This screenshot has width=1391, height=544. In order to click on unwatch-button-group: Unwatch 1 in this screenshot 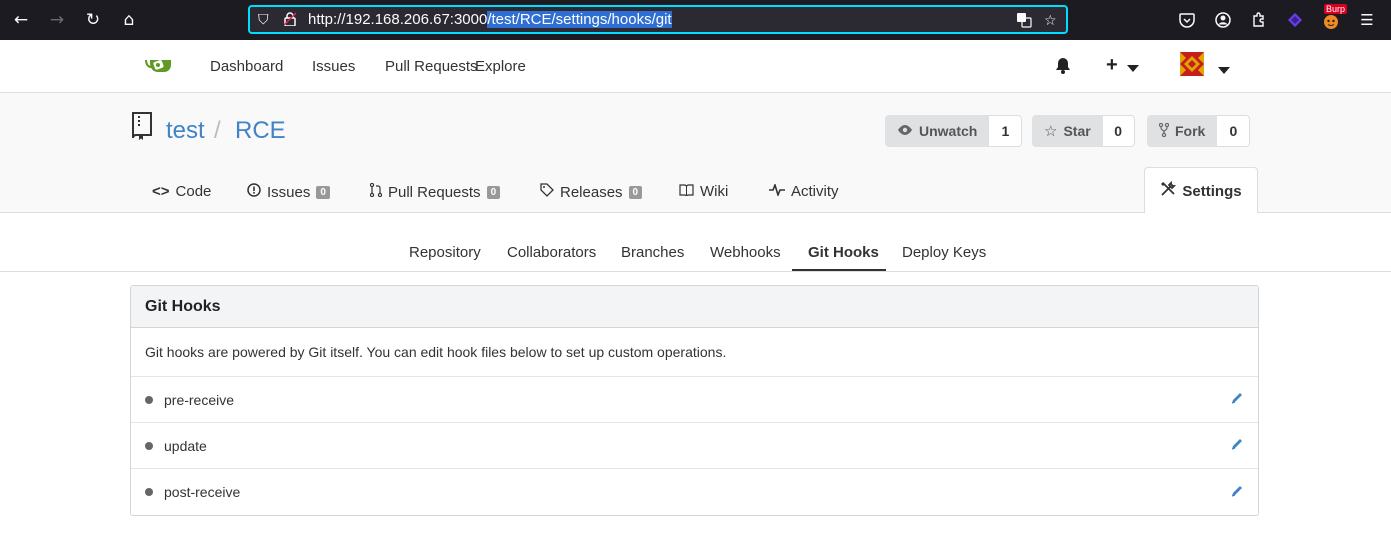, I will do `click(954, 131)`.